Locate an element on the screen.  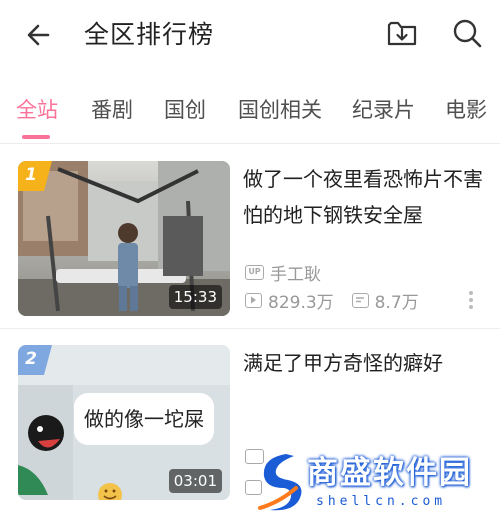
video-thumbnail: 做的像一坨屎 2 03:01 is located at coordinates (124, 422).